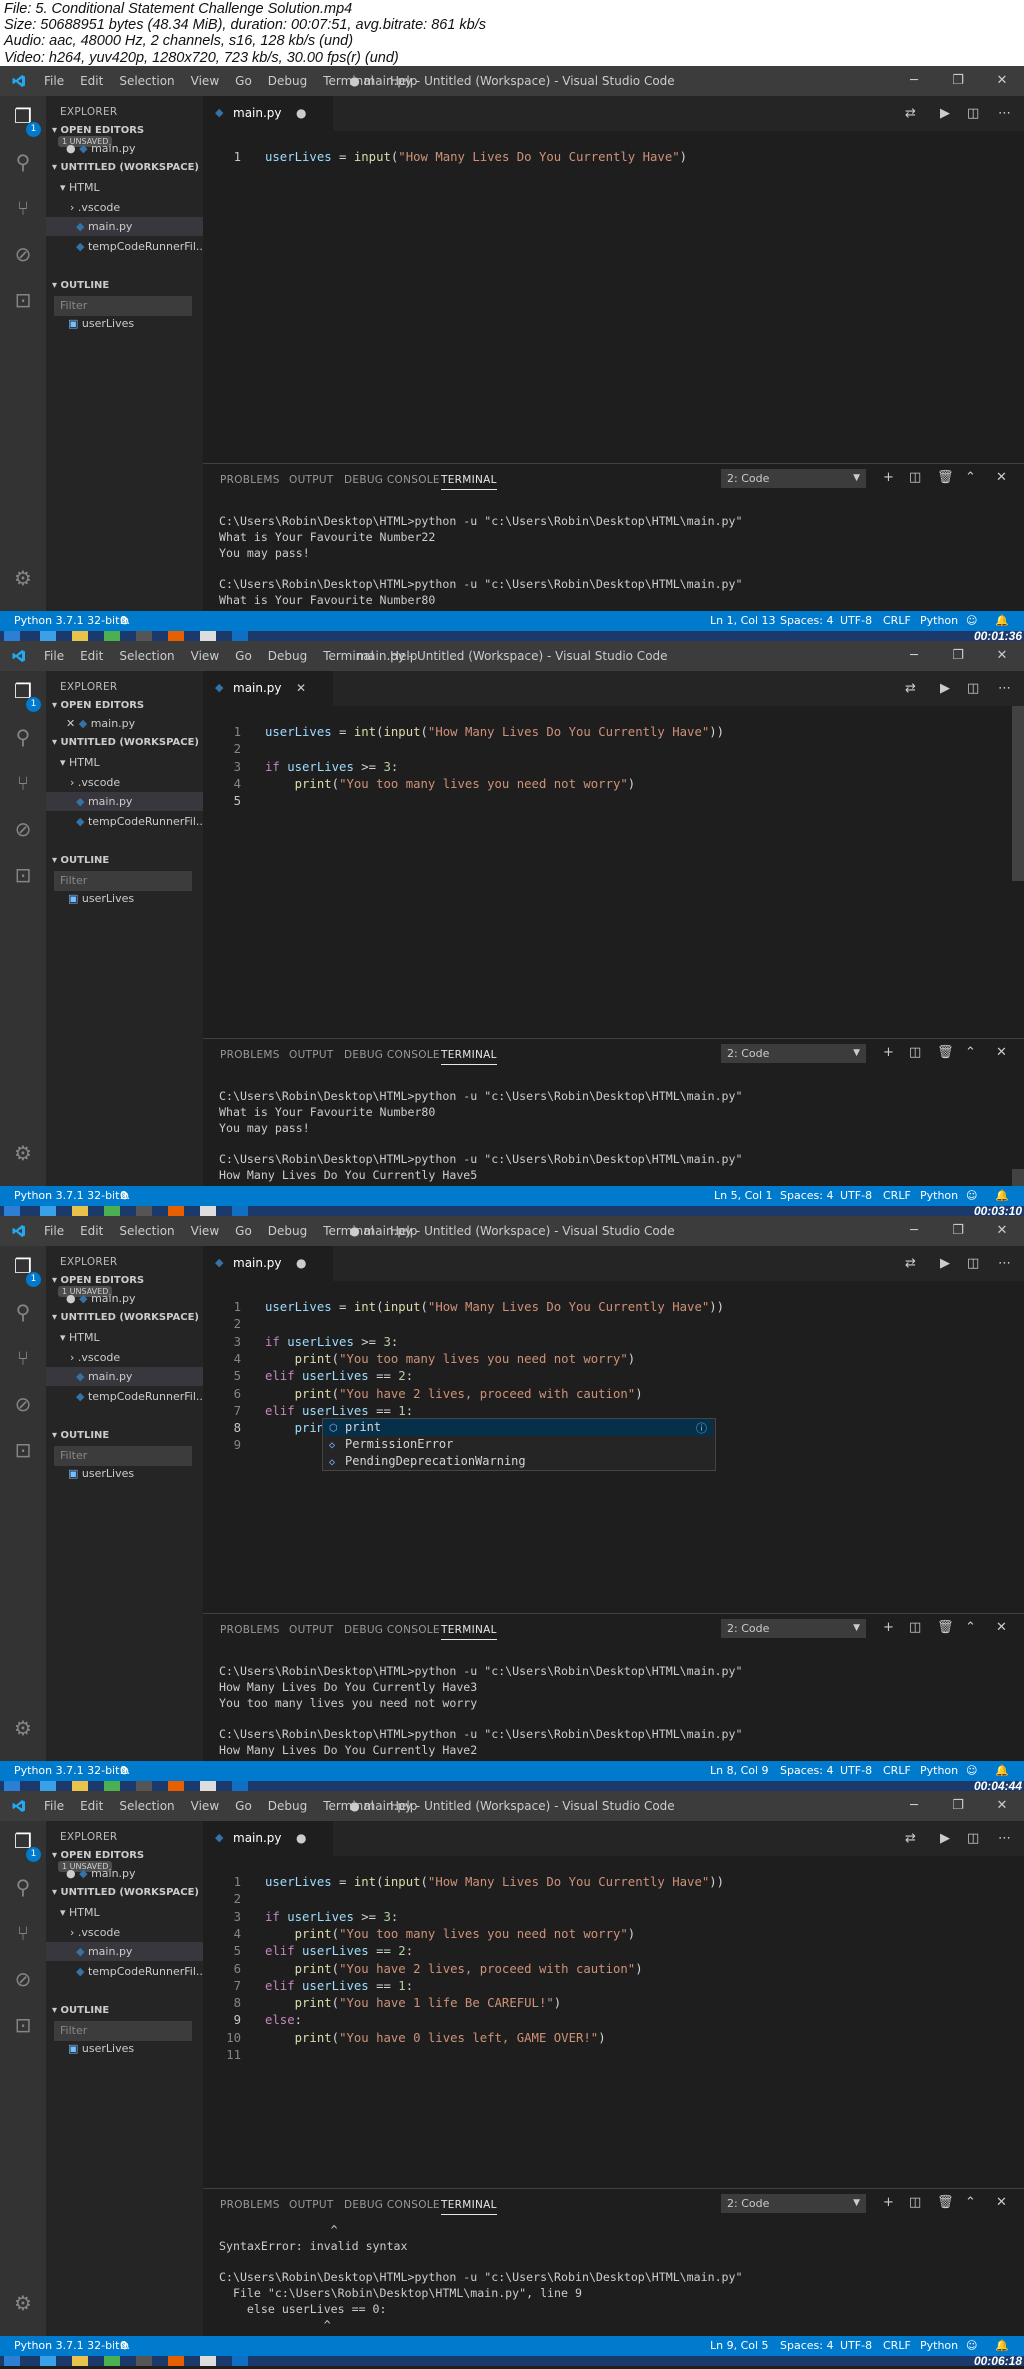 Image resolution: width=1024 pixels, height=2369 pixels. Describe the element at coordinates (1004, 113) in the screenshot. I see `more-actions-icon: ⋯` at that location.